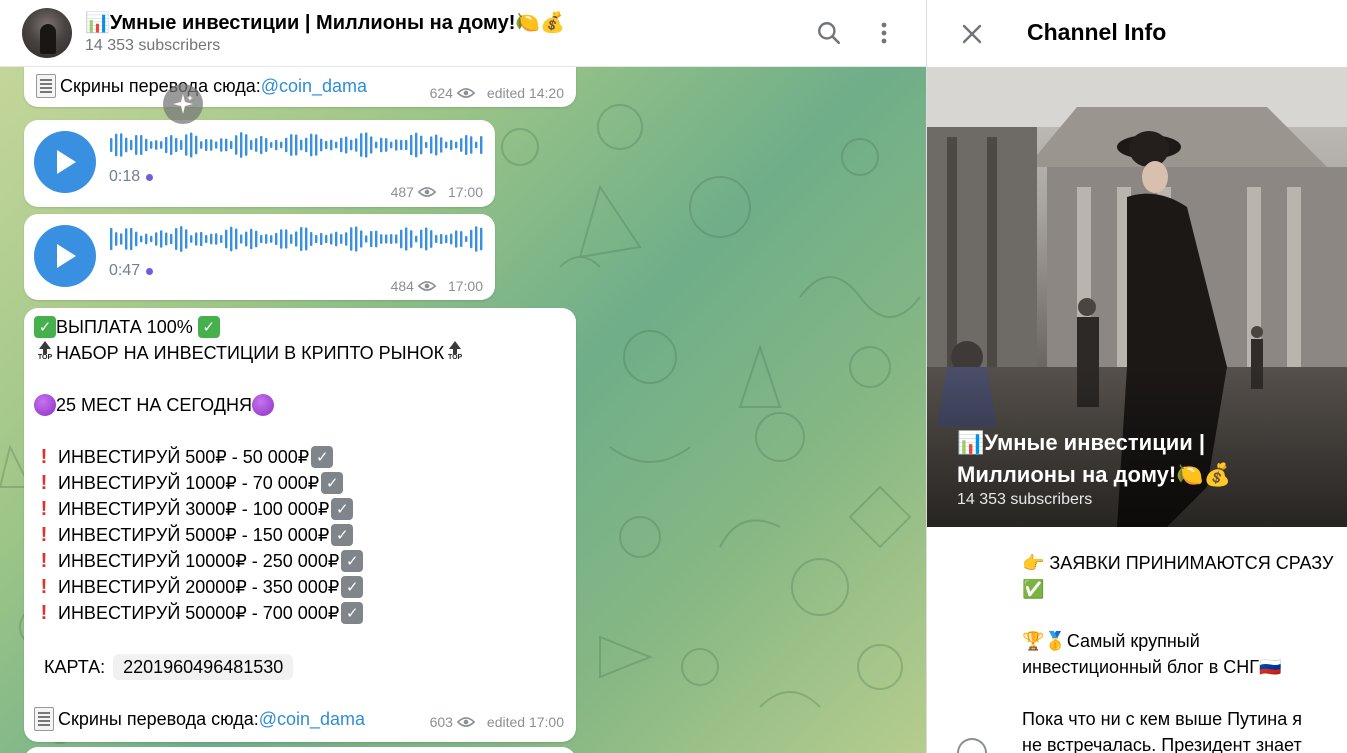 Image resolution: width=1347 pixels, height=753 pixels. I want to click on message-bubble, so click(300, 750).